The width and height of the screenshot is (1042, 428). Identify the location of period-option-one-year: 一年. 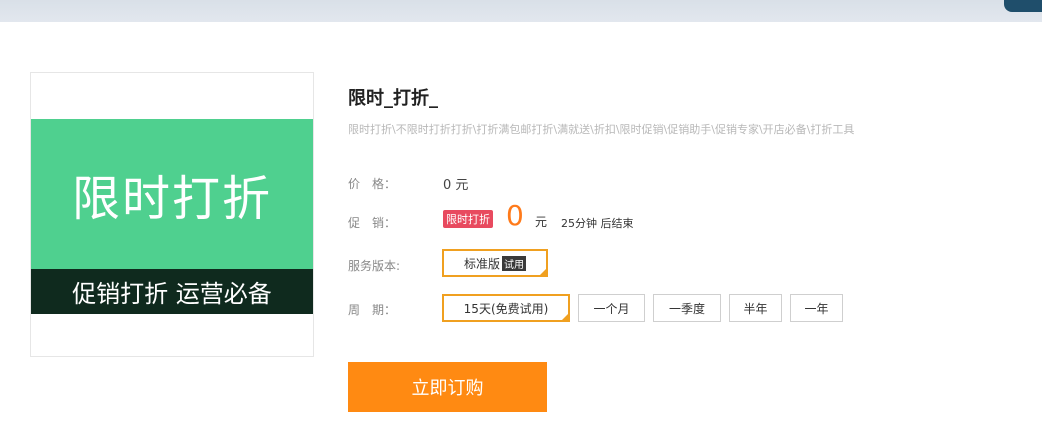
(816, 308).